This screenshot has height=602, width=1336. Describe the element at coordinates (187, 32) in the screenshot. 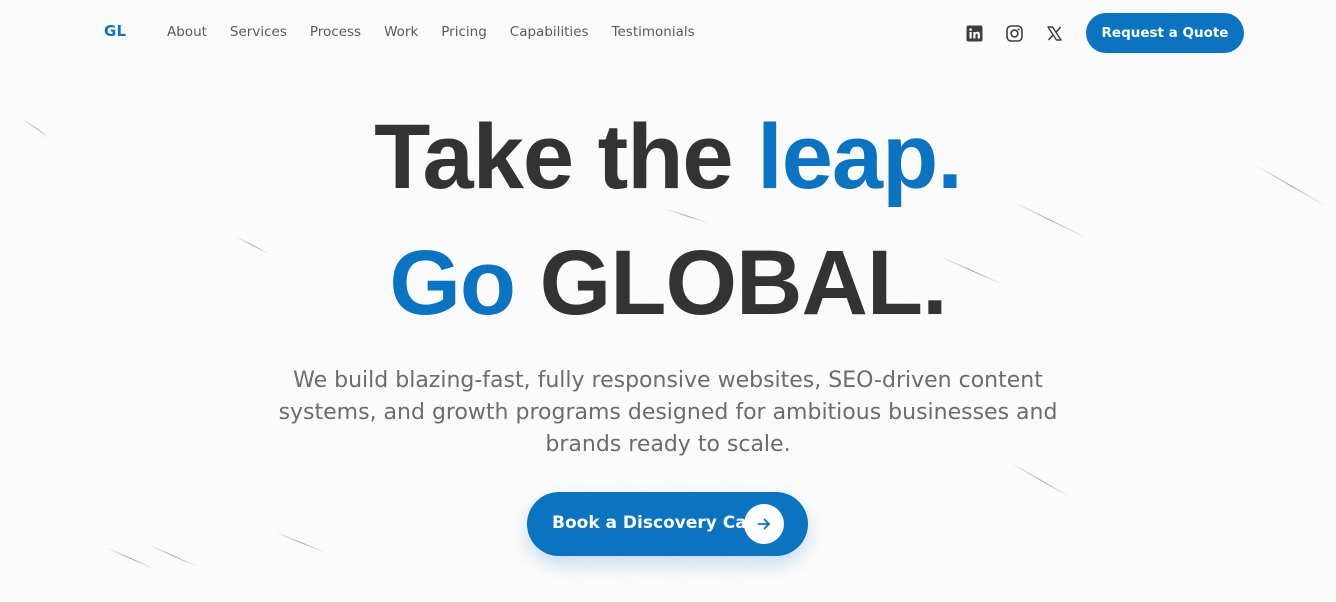

I see `nav-item-about: About` at that location.